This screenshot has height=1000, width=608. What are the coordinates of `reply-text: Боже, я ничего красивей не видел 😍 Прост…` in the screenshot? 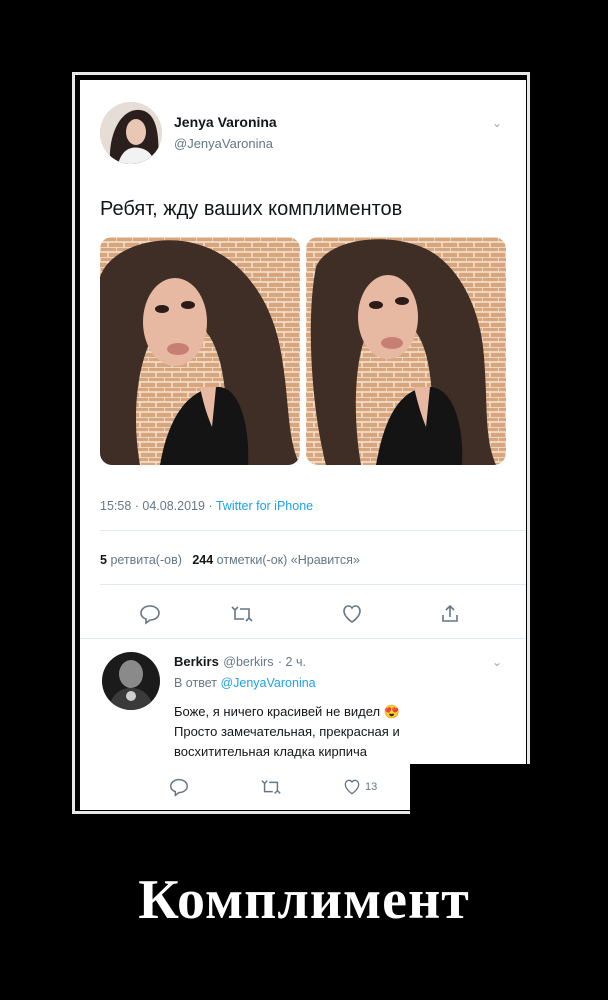 It's located at (344, 732).